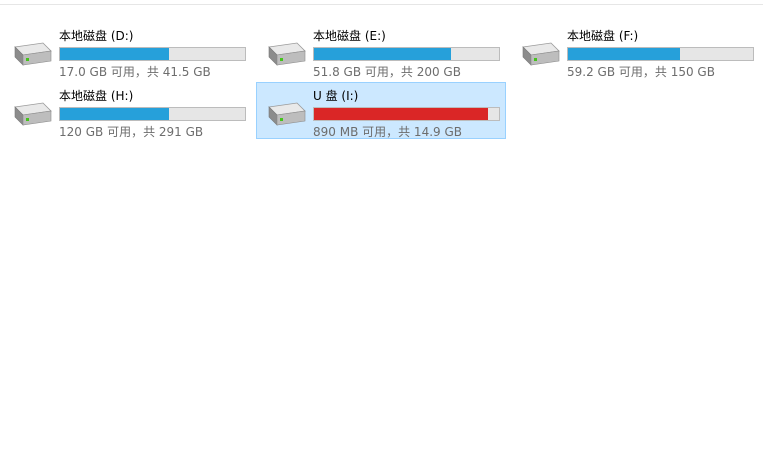  Describe the element at coordinates (603, 36) in the screenshot. I see `drive-name: 本地磁盘 (F:)` at that location.